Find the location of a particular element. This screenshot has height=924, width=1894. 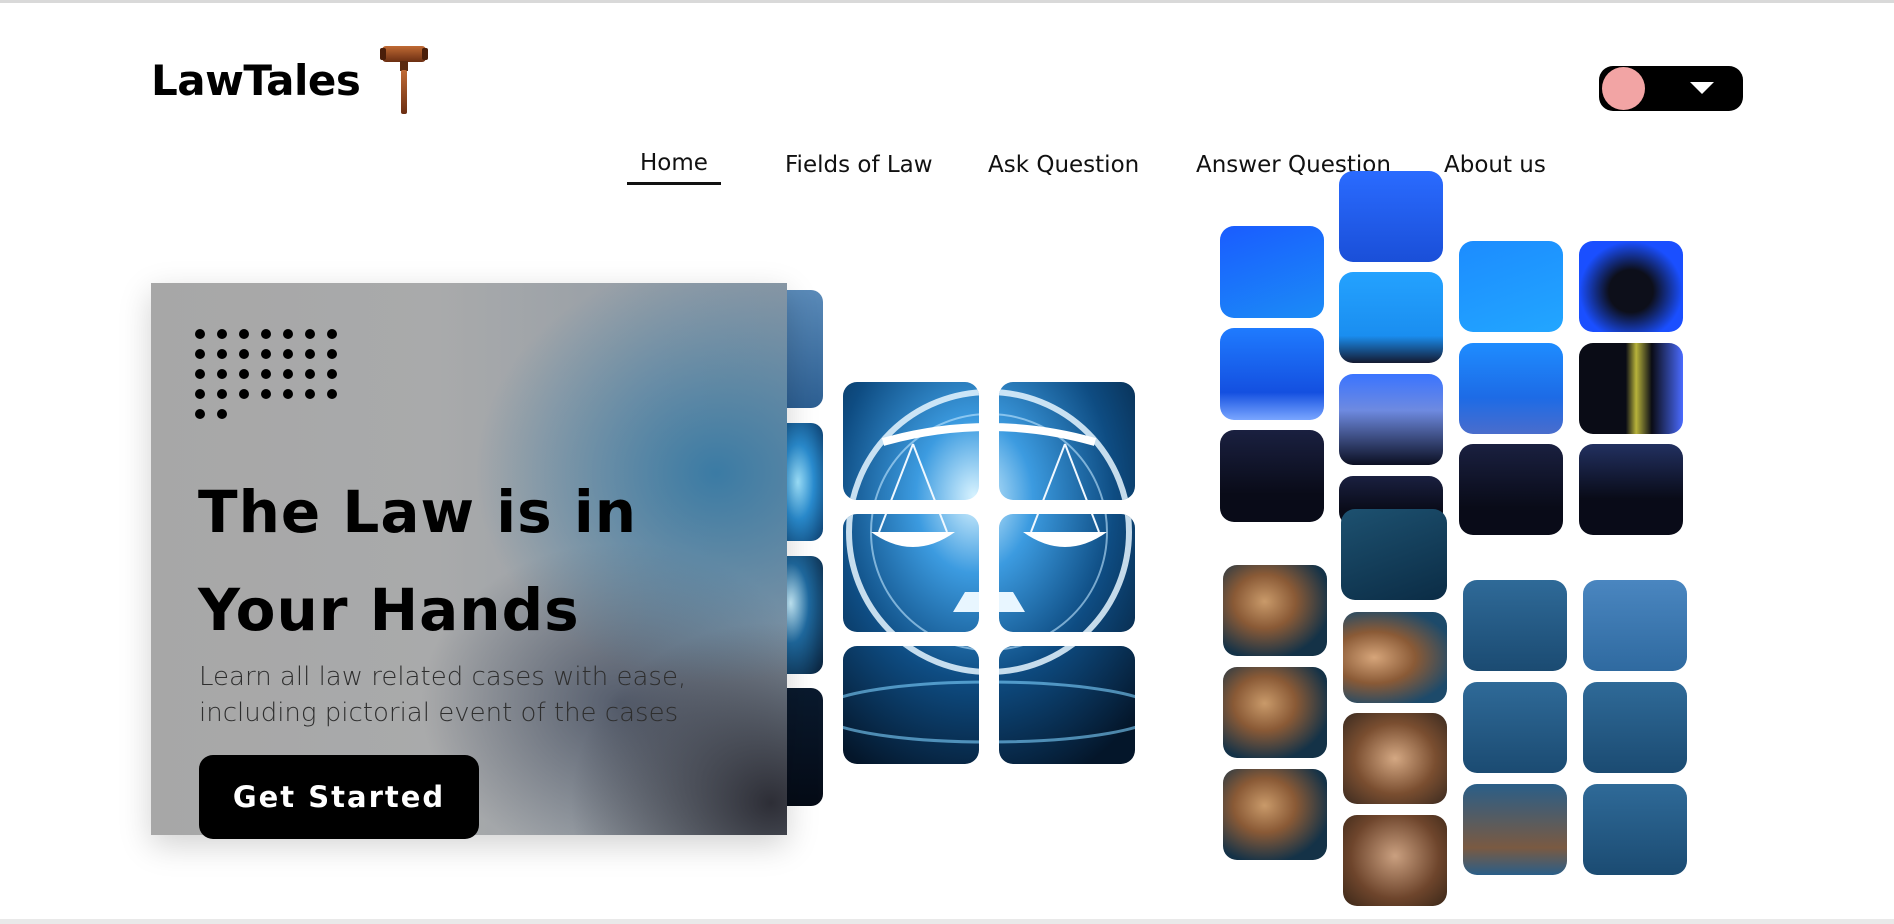

get-started-button: Get Started is located at coordinates (339, 797).